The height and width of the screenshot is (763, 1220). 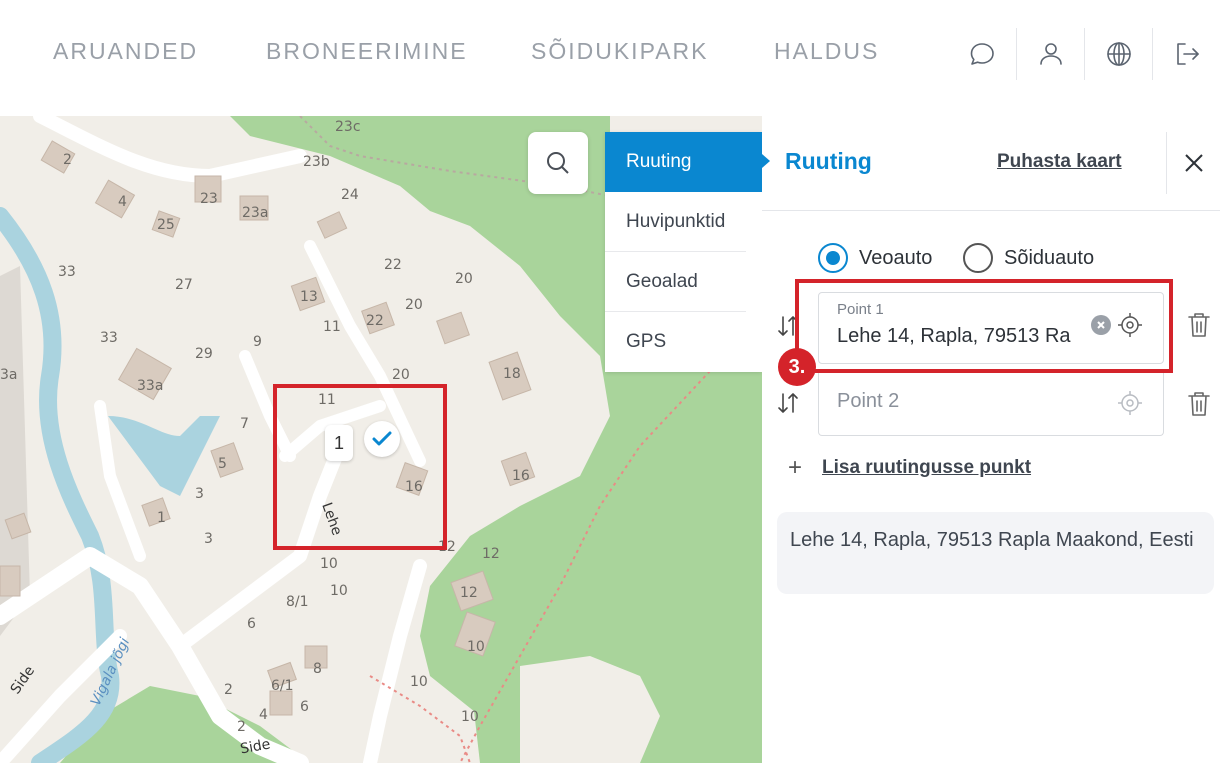 I want to click on house-number: 16, so click(x=521, y=476).